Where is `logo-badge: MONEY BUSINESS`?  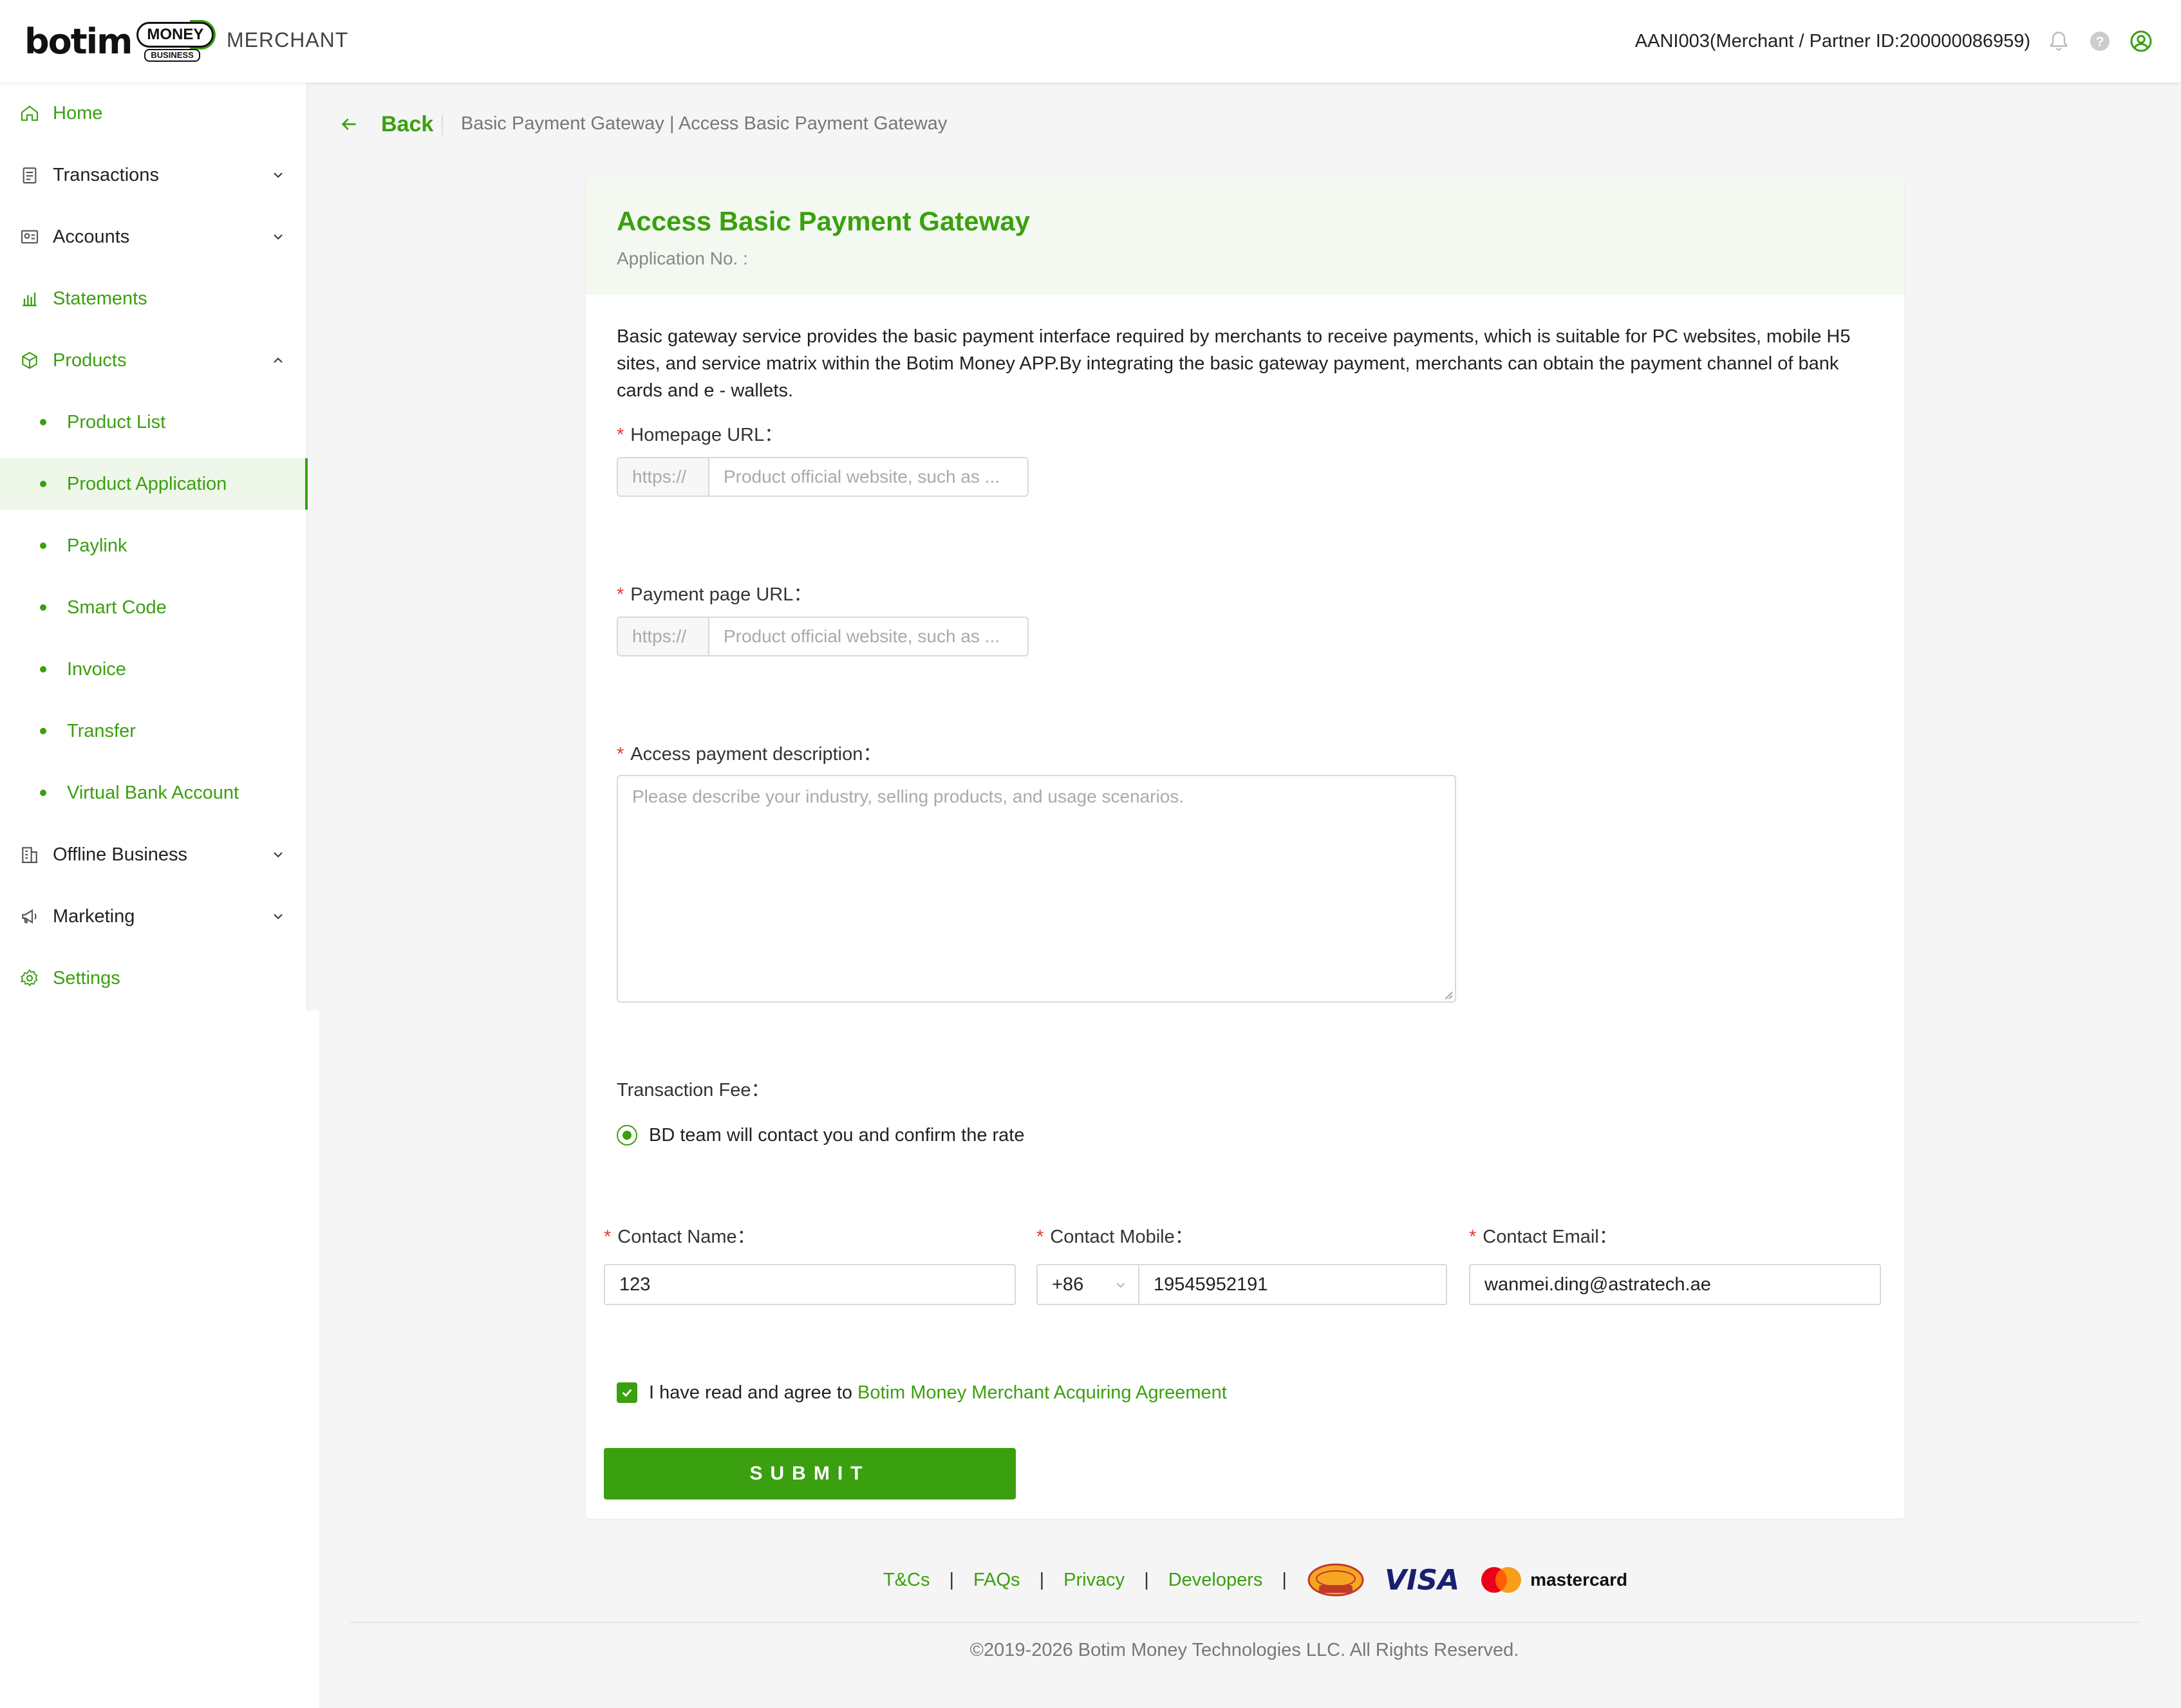 logo-badge: MONEY BUSINESS is located at coordinates (176, 41).